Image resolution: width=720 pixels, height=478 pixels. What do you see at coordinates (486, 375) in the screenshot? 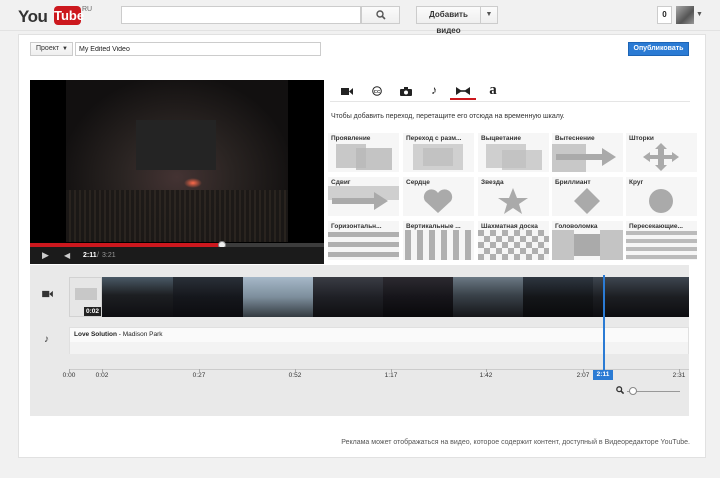
I see `ruler-tick-label: 1:42` at bounding box center [486, 375].